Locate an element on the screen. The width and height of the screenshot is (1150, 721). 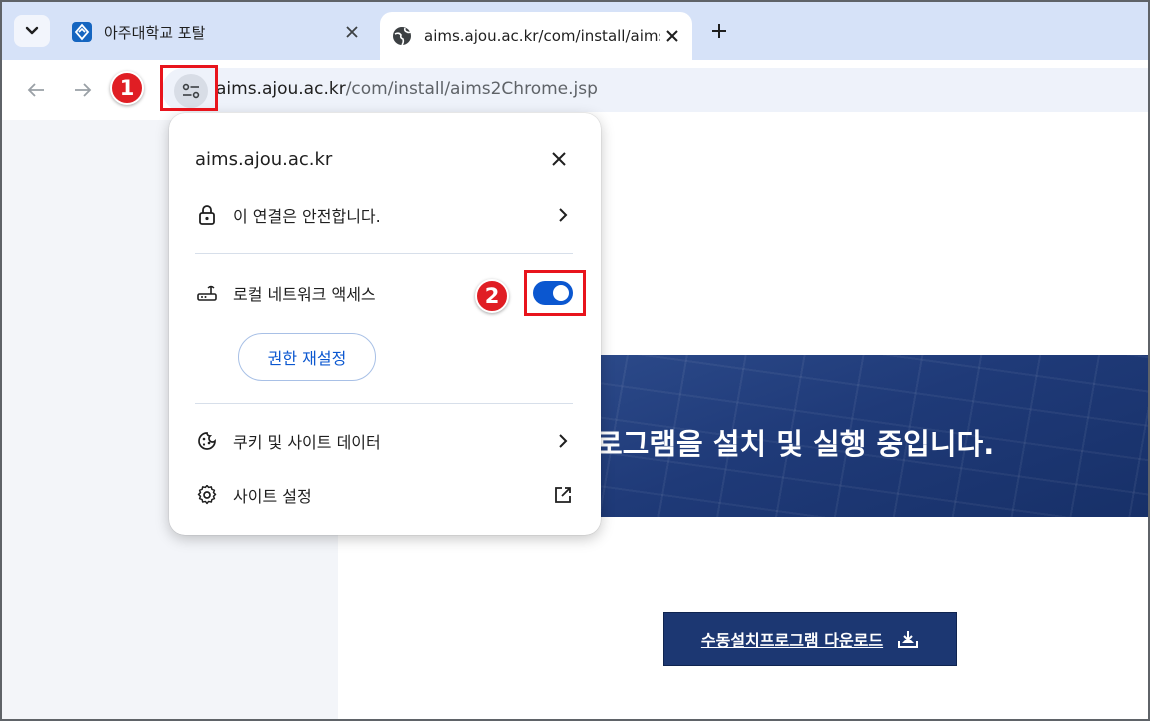
tab-ajou-portal: 아주대학교 포탈 is located at coordinates (216, 32).